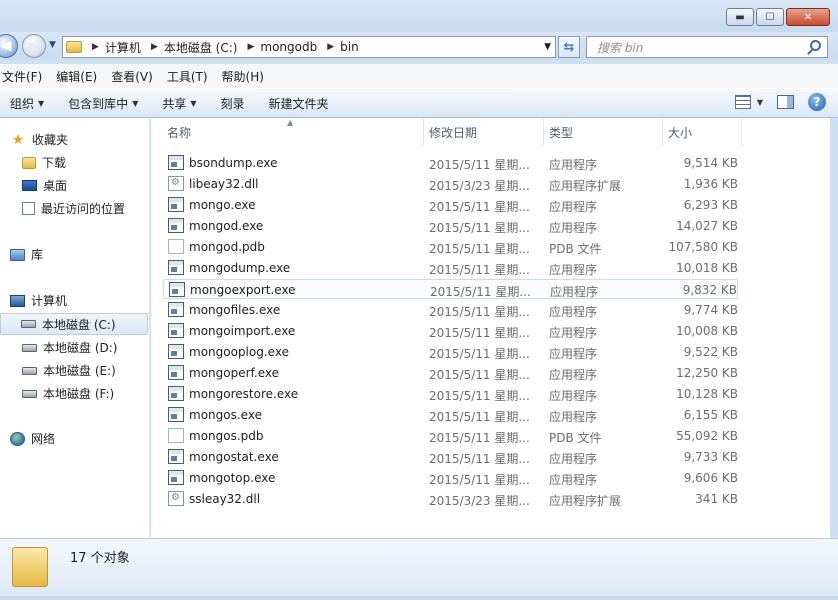 Image resolution: width=838 pixels, height=600 pixels. Describe the element at coordinates (28, 324) in the screenshot. I see `drive-icon` at that location.